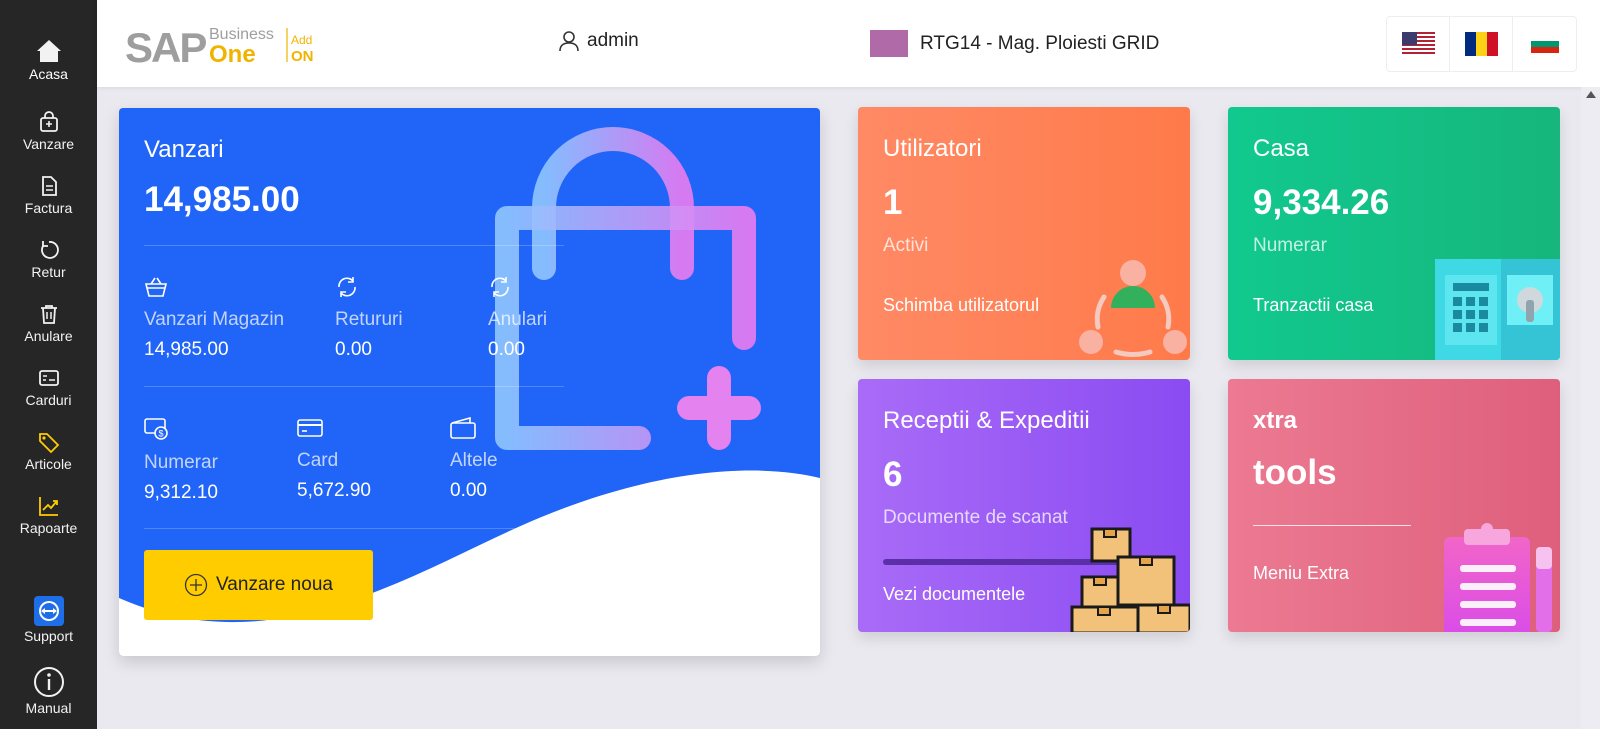 The height and width of the screenshot is (729, 1600). Describe the element at coordinates (954, 594) in the screenshot. I see `view-documents-link: Vezi documentele` at that location.